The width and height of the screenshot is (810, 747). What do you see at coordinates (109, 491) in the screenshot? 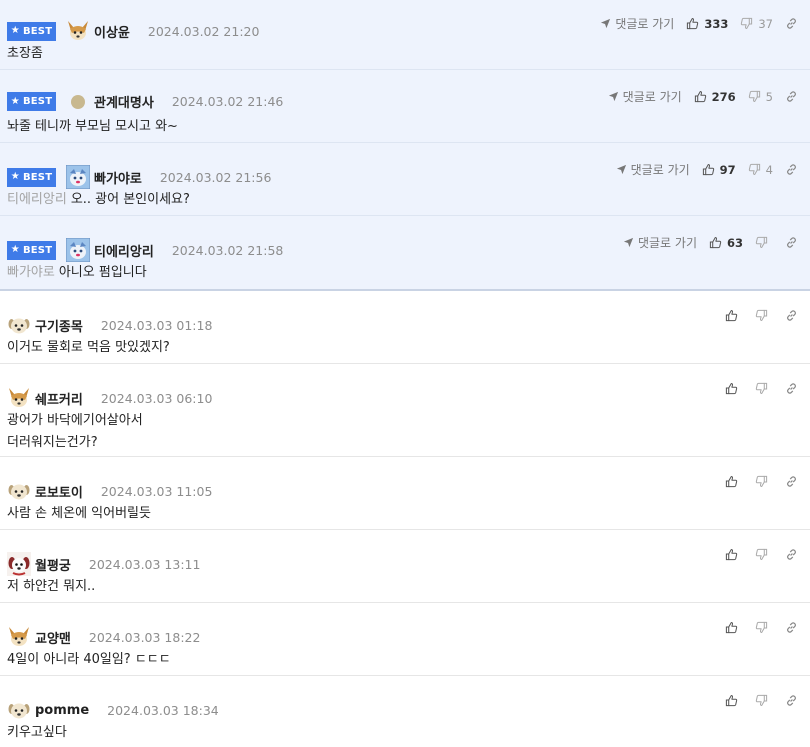
I see `comment-header: 로보토이 2024.03.03 11:05` at bounding box center [109, 491].